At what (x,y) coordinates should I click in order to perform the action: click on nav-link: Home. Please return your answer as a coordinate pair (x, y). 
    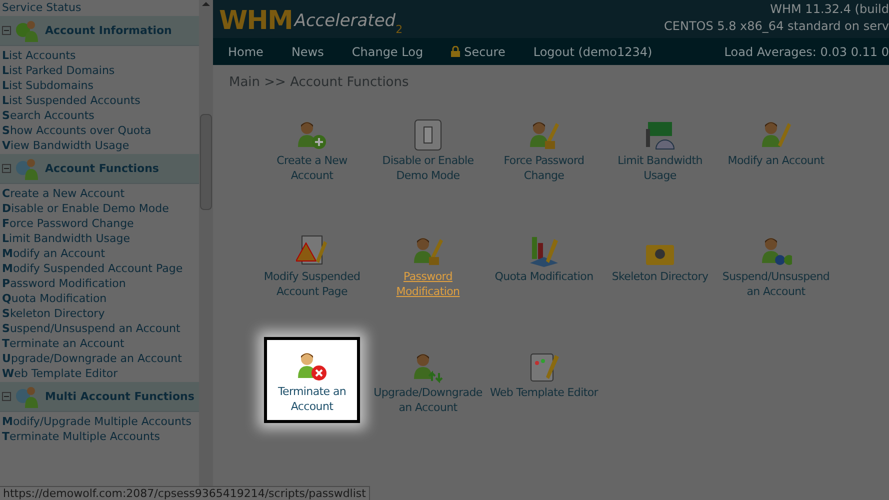
    Looking at the image, I should click on (246, 51).